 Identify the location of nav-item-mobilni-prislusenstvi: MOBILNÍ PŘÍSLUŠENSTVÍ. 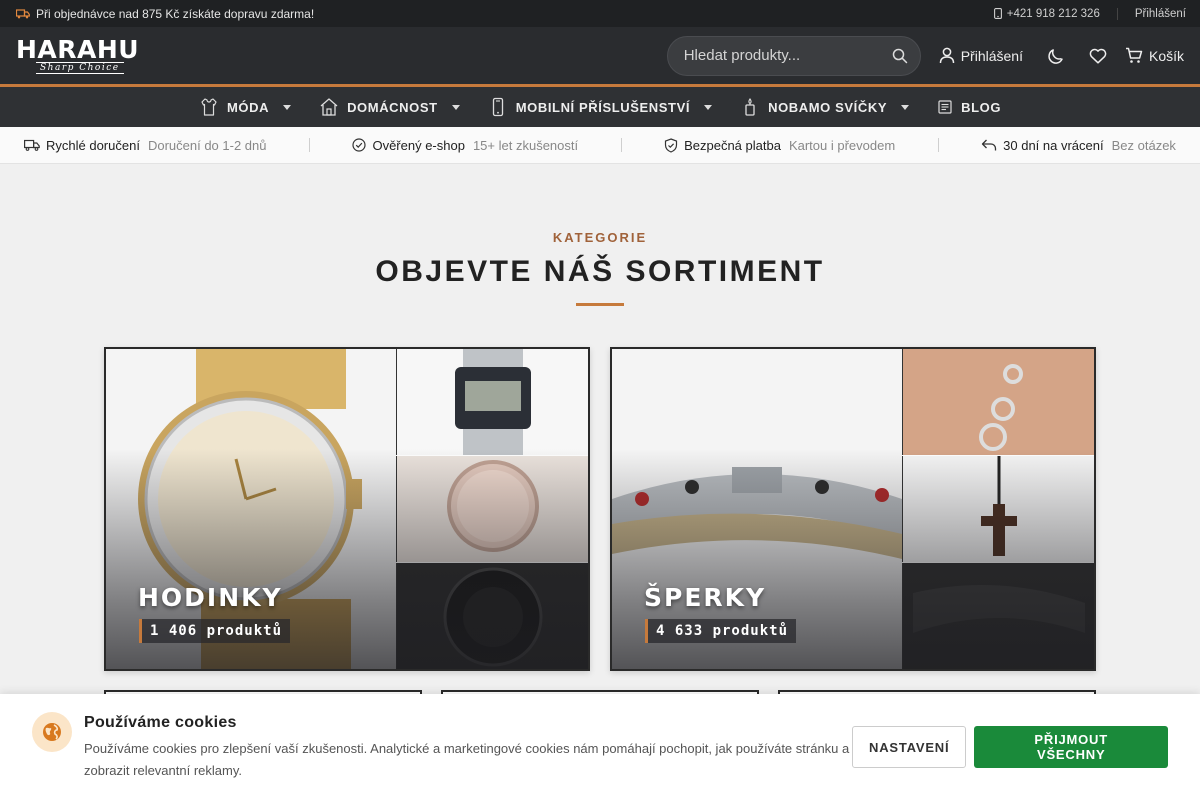
(600, 107).